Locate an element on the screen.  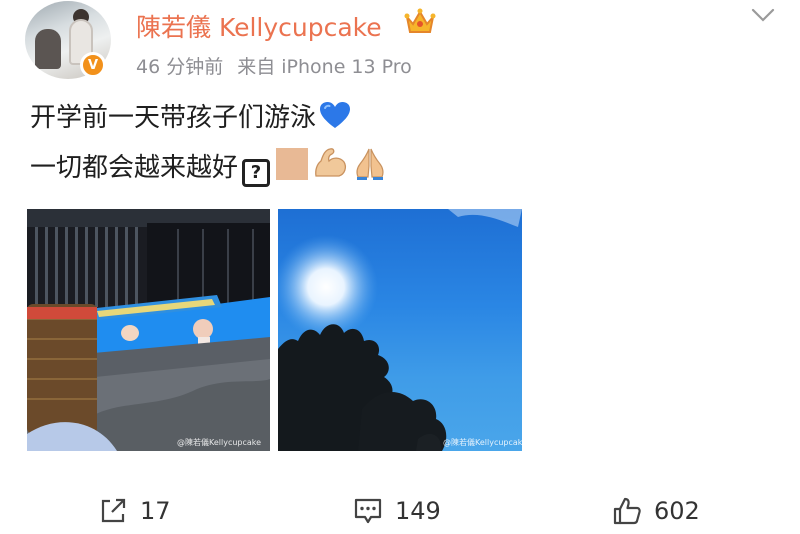
like-count: 602 is located at coordinates (677, 511).